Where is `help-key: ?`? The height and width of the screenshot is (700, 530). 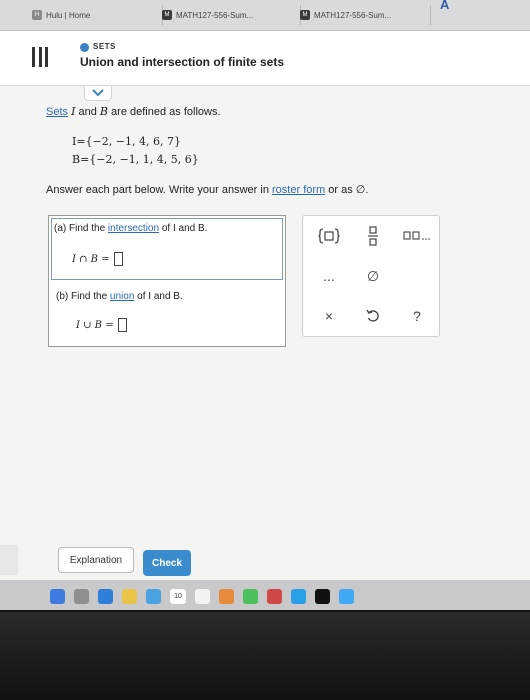
help-key: ? is located at coordinates (417, 316).